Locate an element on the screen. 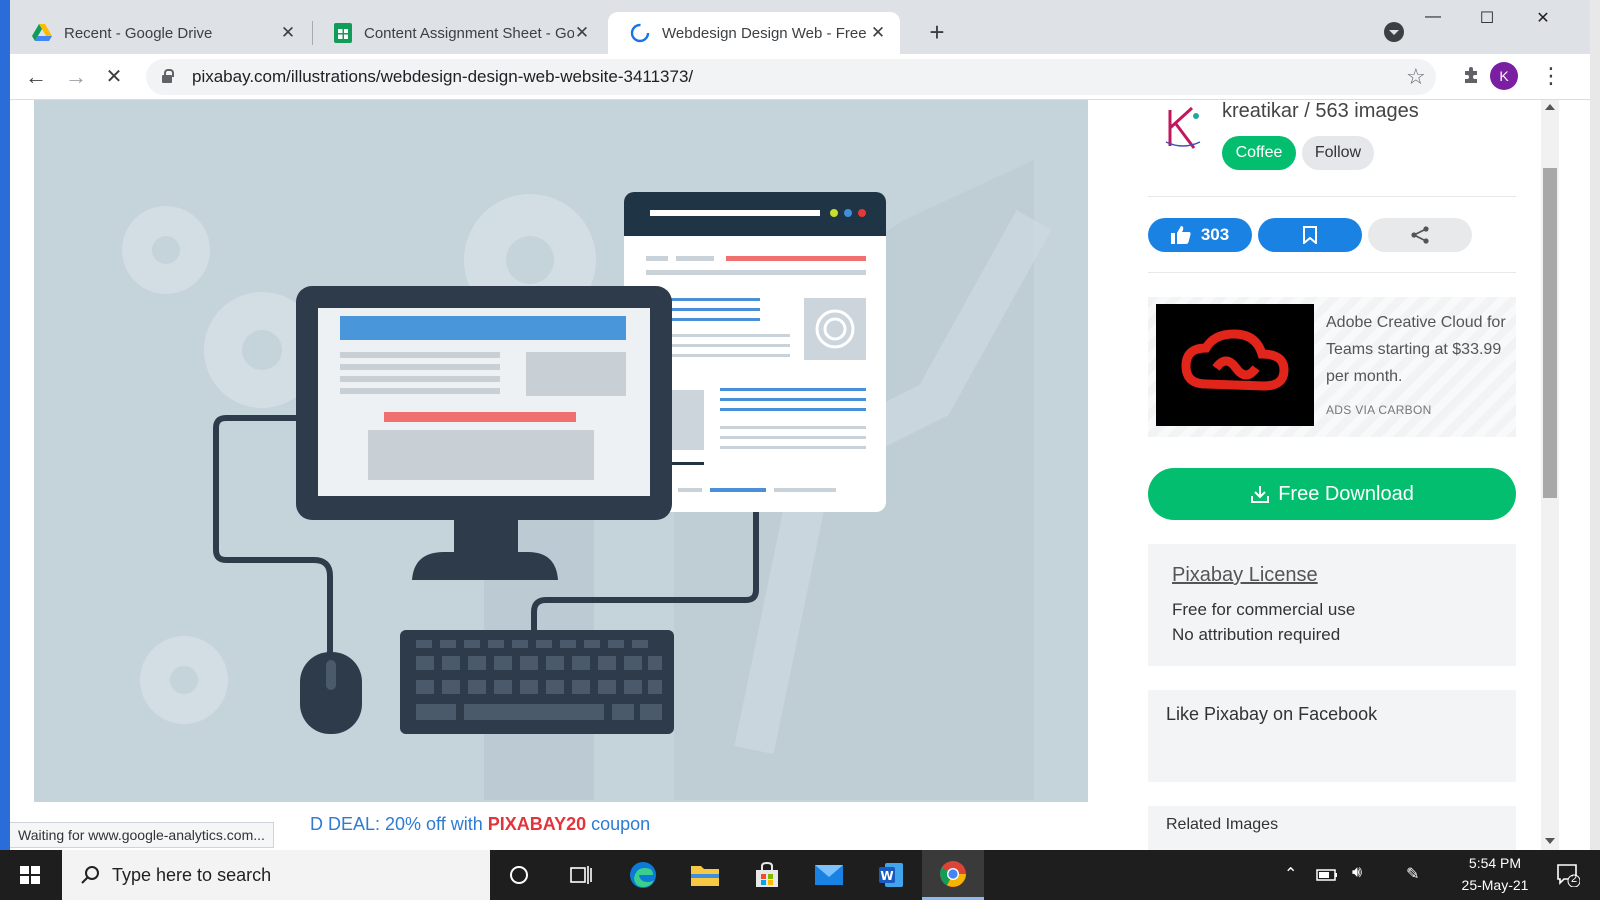 The width and height of the screenshot is (1600, 900). ad-image is located at coordinates (1235, 365).